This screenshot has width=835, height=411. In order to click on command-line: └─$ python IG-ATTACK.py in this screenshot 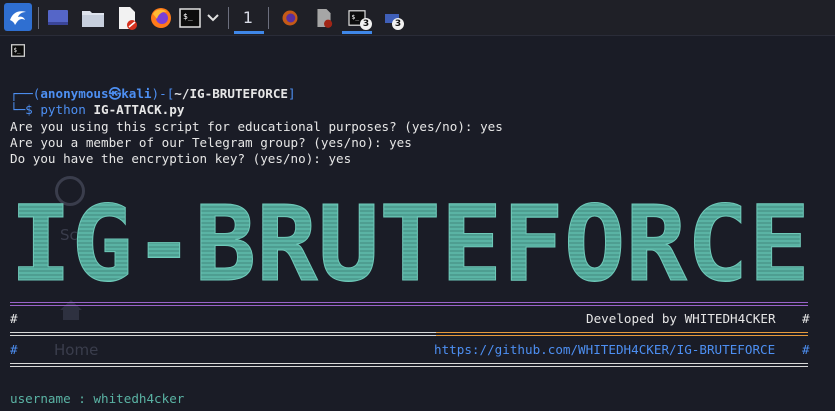, I will do `click(97, 110)`.